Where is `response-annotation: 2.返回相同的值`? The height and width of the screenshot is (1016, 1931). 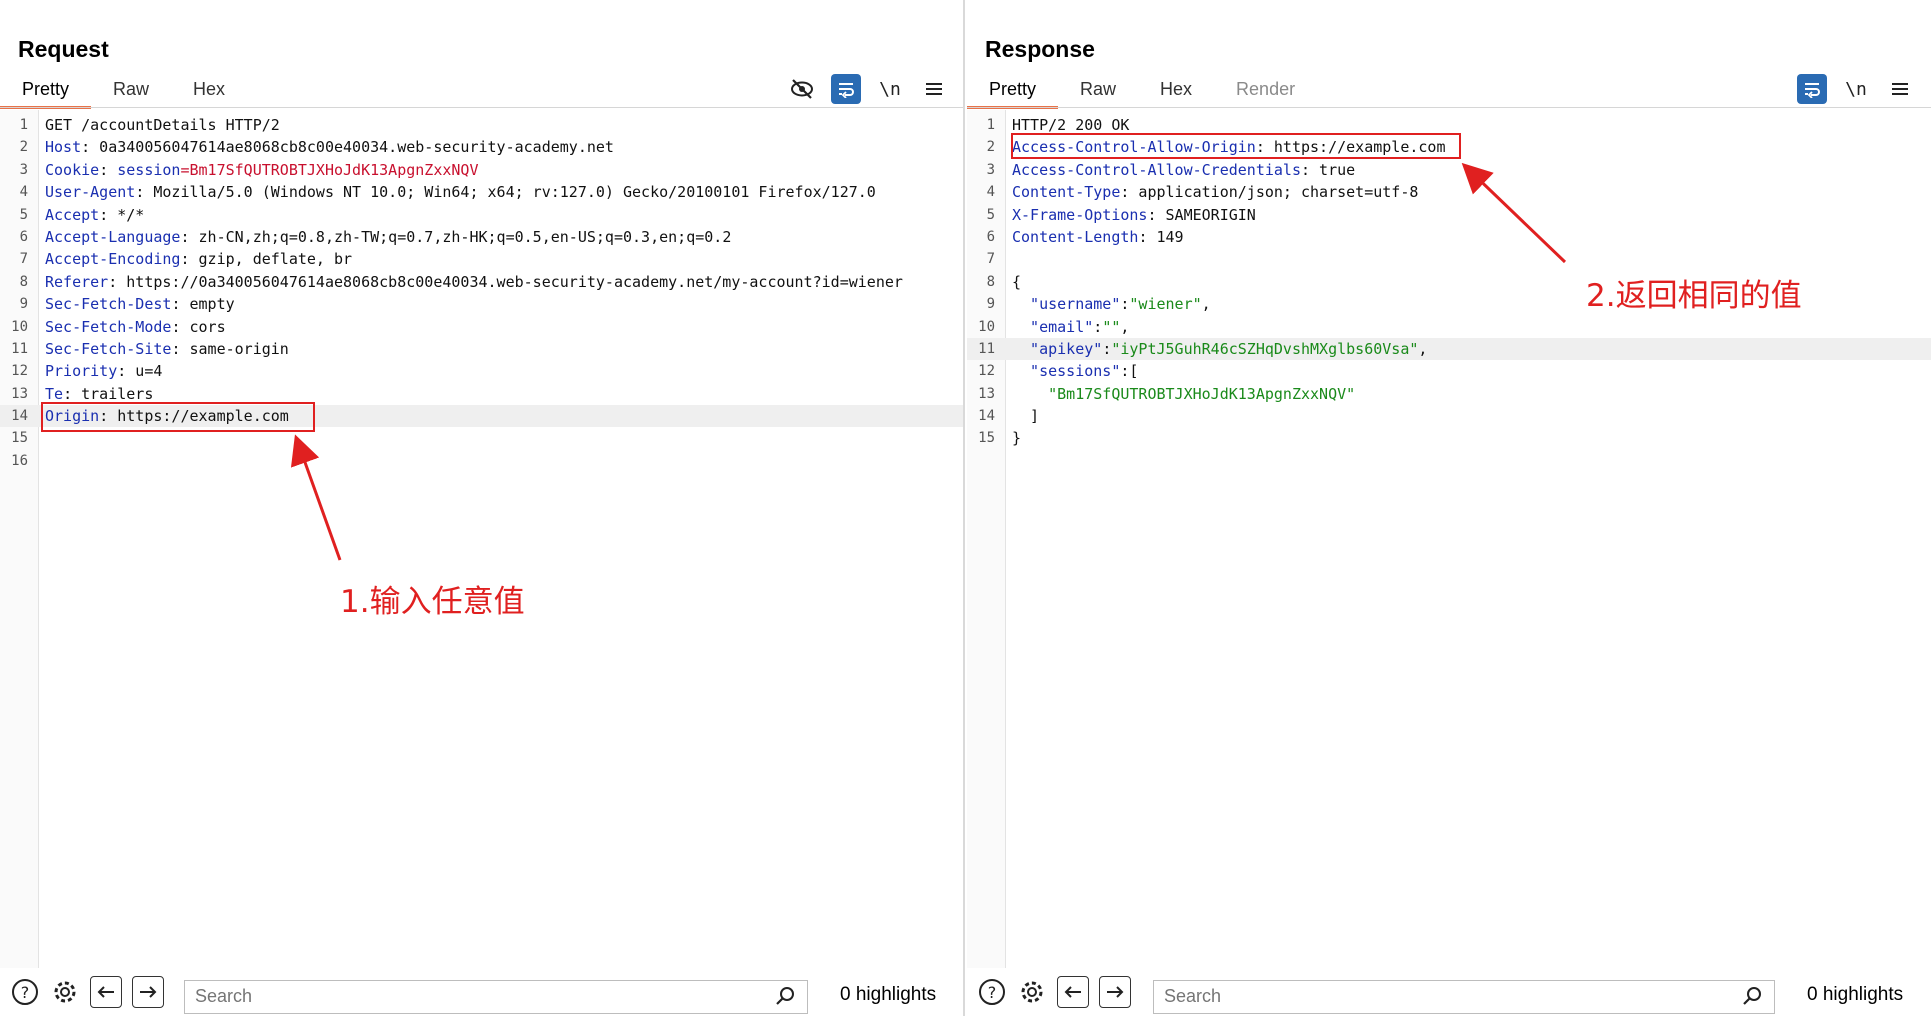
response-annotation: 2.返回相同的值 is located at coordinates (1694, 296).